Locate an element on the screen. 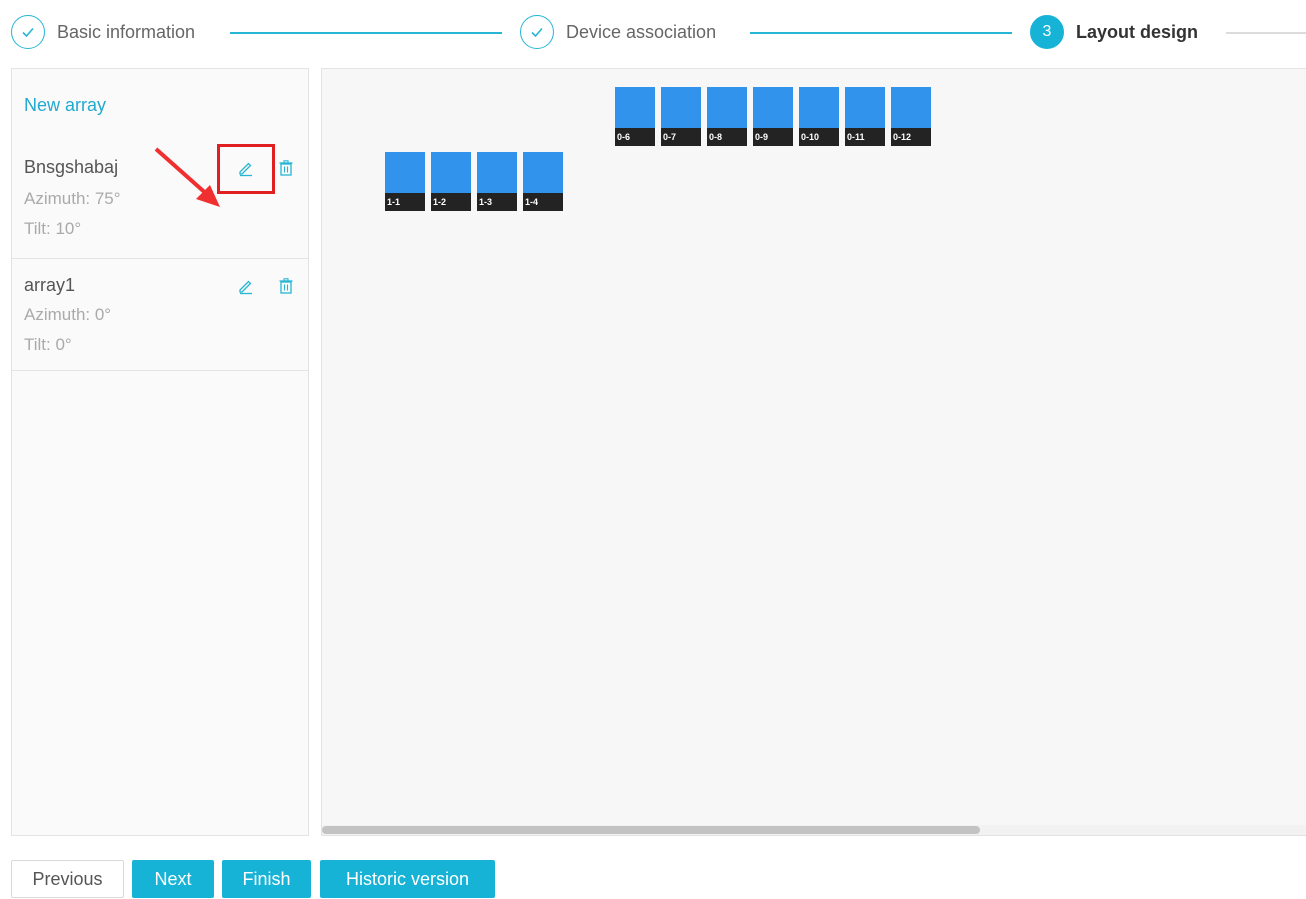  edit-icon is located at coordinates (246, 286).